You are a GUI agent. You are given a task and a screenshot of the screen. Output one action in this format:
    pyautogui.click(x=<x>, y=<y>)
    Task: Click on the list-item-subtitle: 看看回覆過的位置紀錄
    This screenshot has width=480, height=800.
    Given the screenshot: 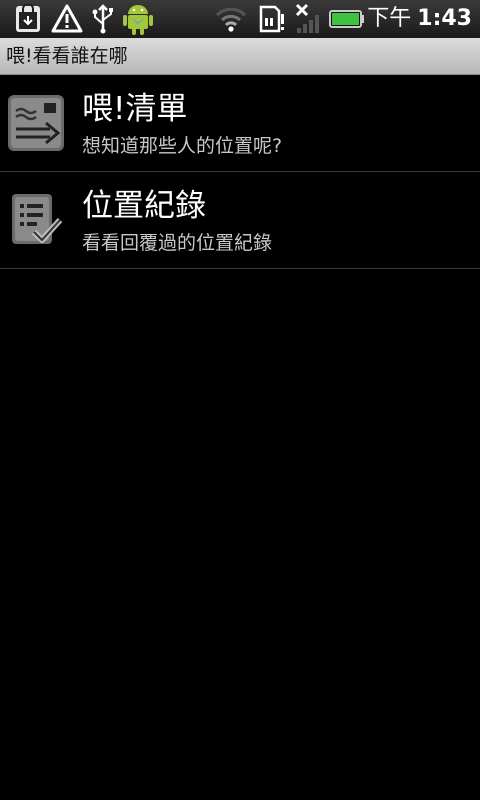 What is the action you would take?
    pyautogui.click(x=177, y=243)
    